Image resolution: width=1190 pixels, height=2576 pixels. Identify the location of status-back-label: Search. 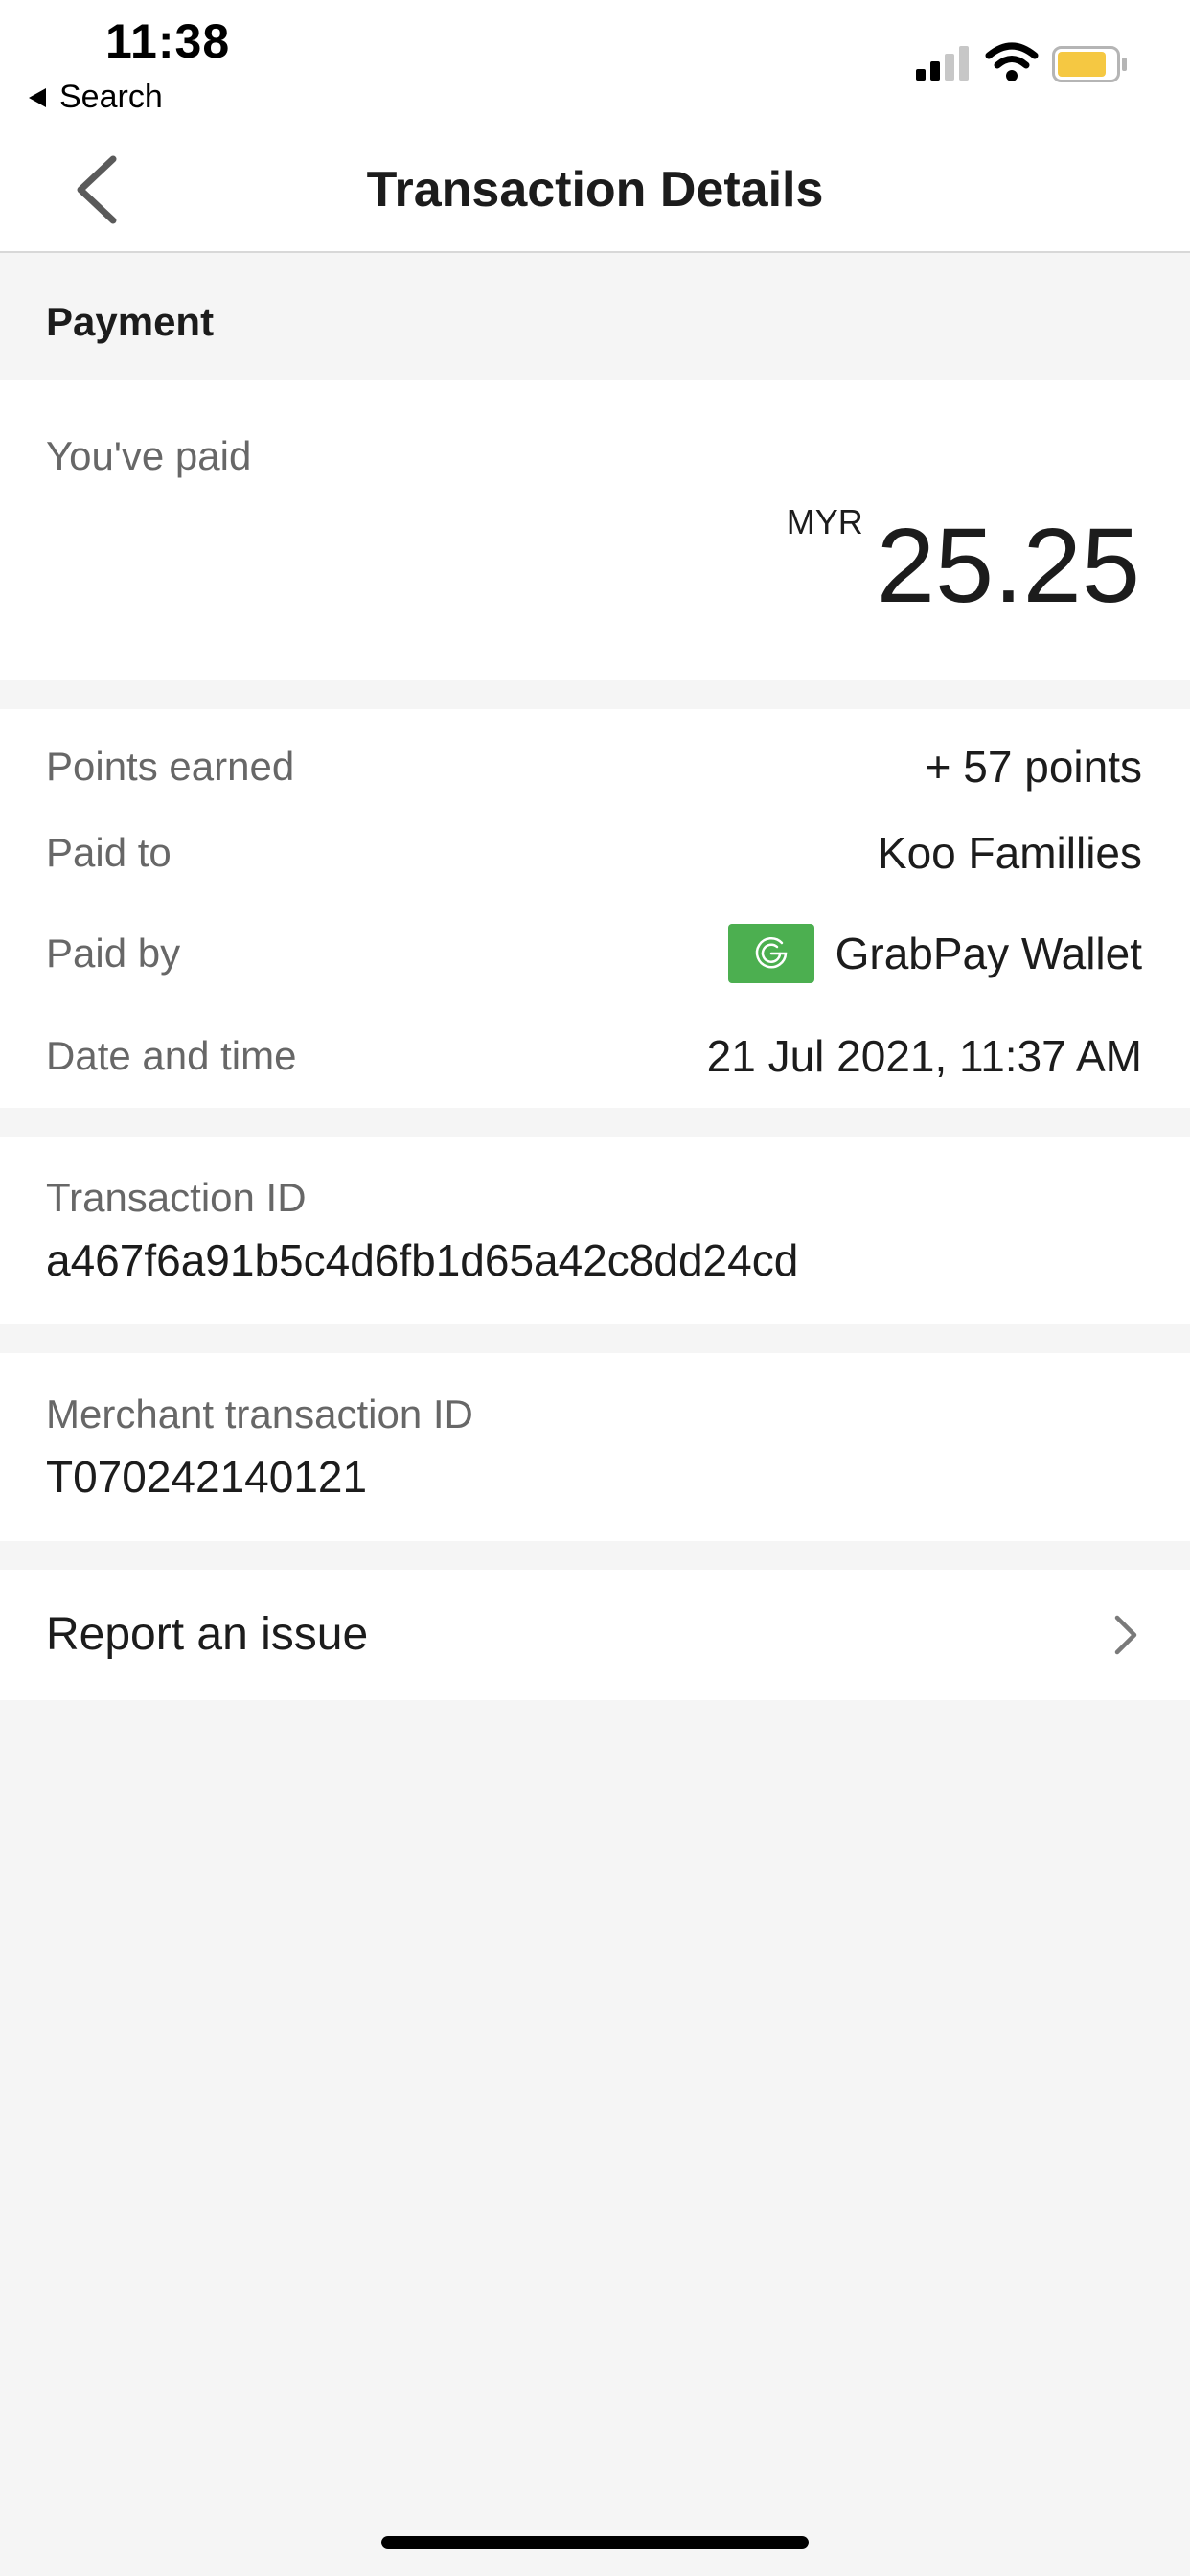
(111, 97).